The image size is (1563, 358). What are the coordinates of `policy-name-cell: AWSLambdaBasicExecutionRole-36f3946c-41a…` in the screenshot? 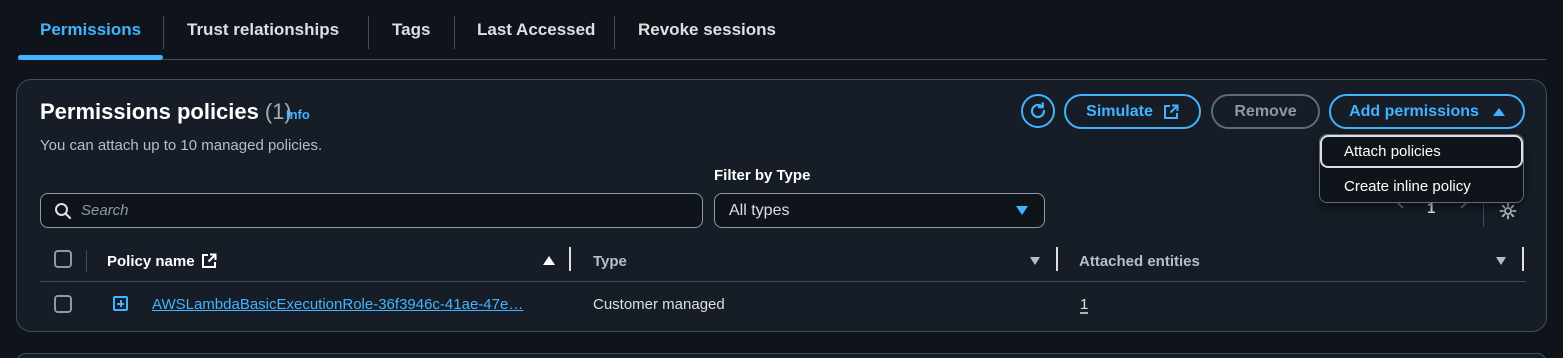 It's located at (348, 304).